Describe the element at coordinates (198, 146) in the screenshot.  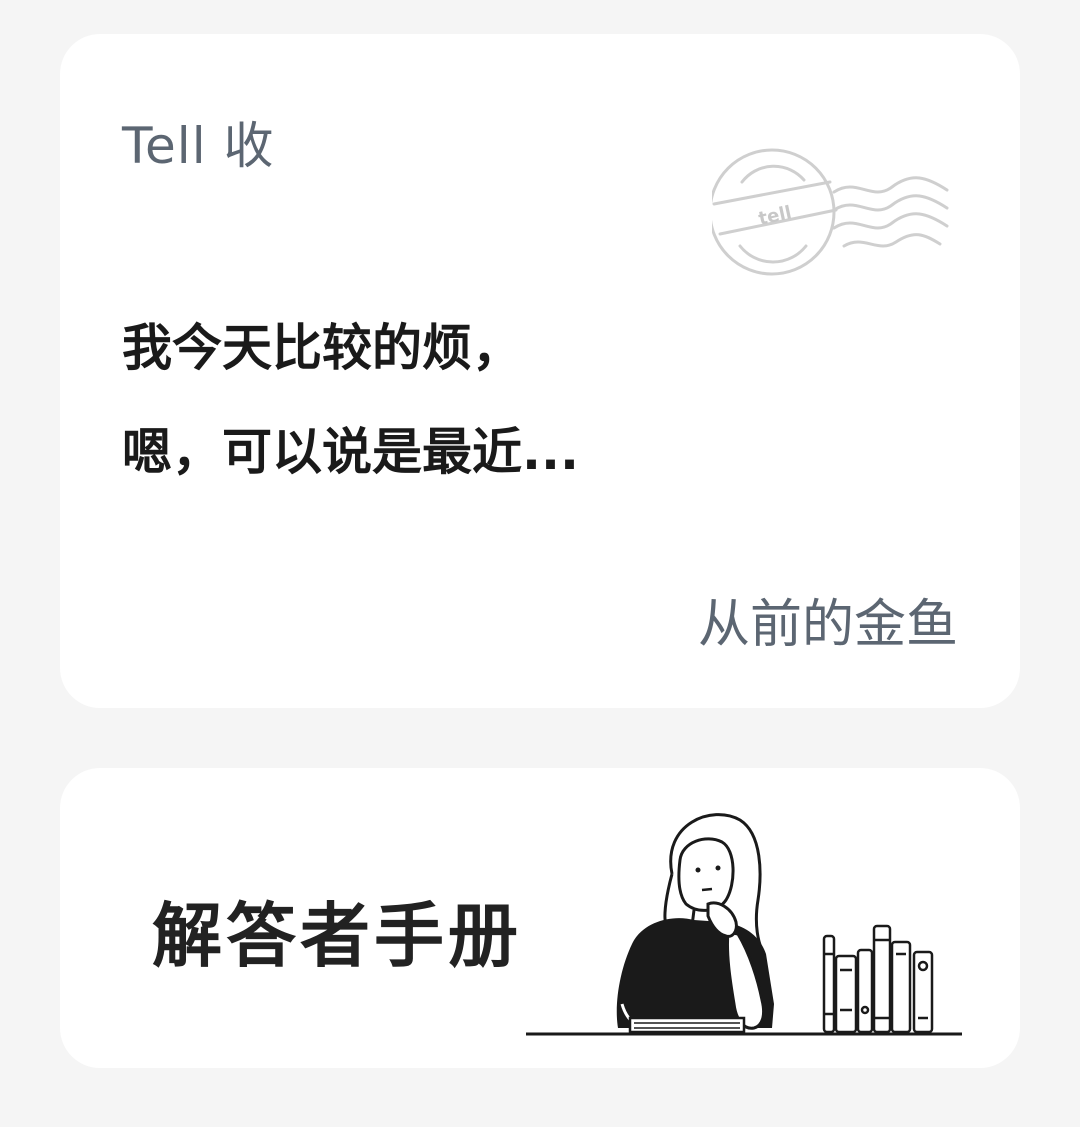
I see `letter-header: Tell 收` at that location.